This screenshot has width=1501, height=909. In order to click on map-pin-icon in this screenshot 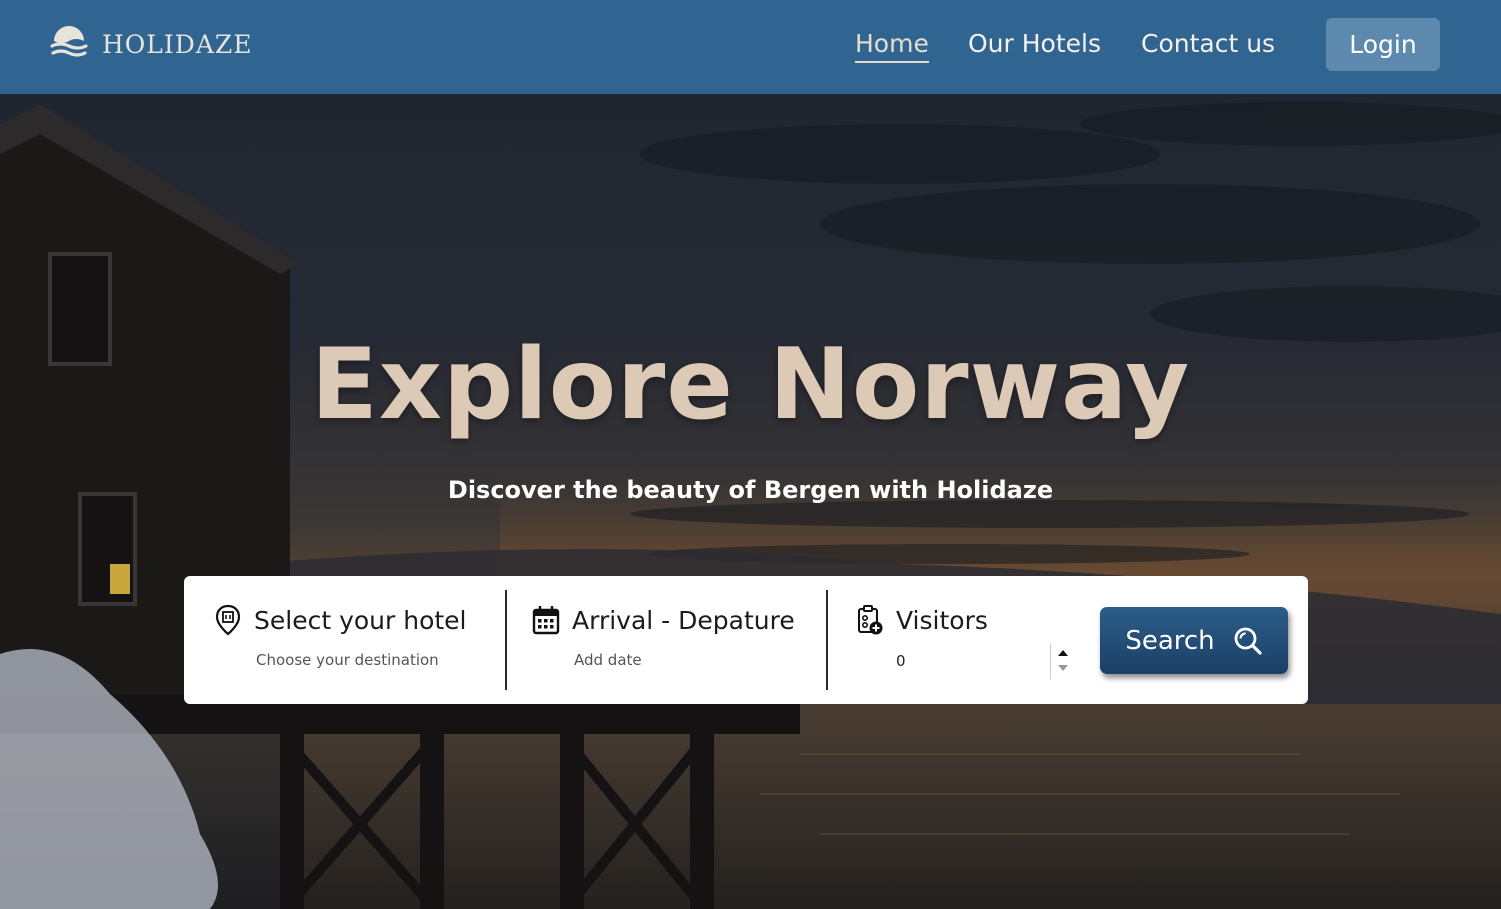, I will do `click(228, 620)`.